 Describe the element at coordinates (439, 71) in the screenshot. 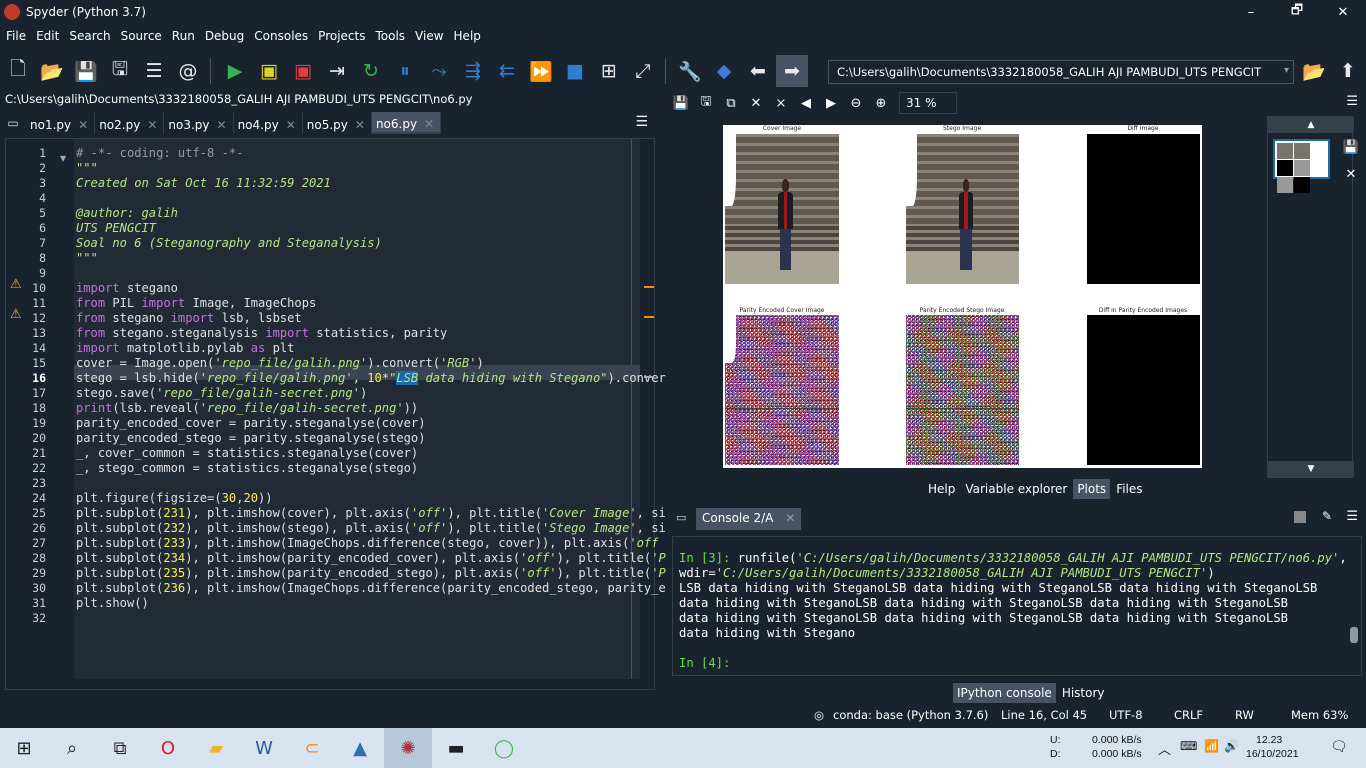

I see `step-icon: ⤳` at that location.